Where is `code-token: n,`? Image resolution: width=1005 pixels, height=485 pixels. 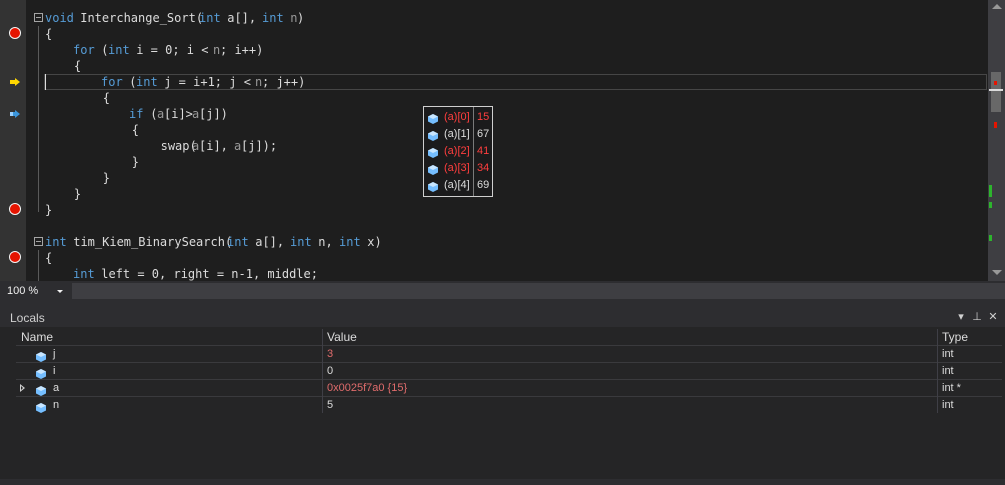 code-token: n, is located at coordinates (325, 242).